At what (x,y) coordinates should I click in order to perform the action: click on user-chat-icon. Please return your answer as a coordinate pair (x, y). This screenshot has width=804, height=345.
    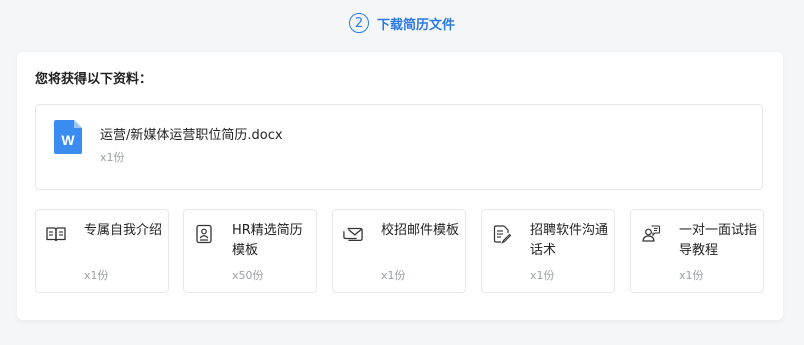
    Looking at the image, I should click on (651, 233).